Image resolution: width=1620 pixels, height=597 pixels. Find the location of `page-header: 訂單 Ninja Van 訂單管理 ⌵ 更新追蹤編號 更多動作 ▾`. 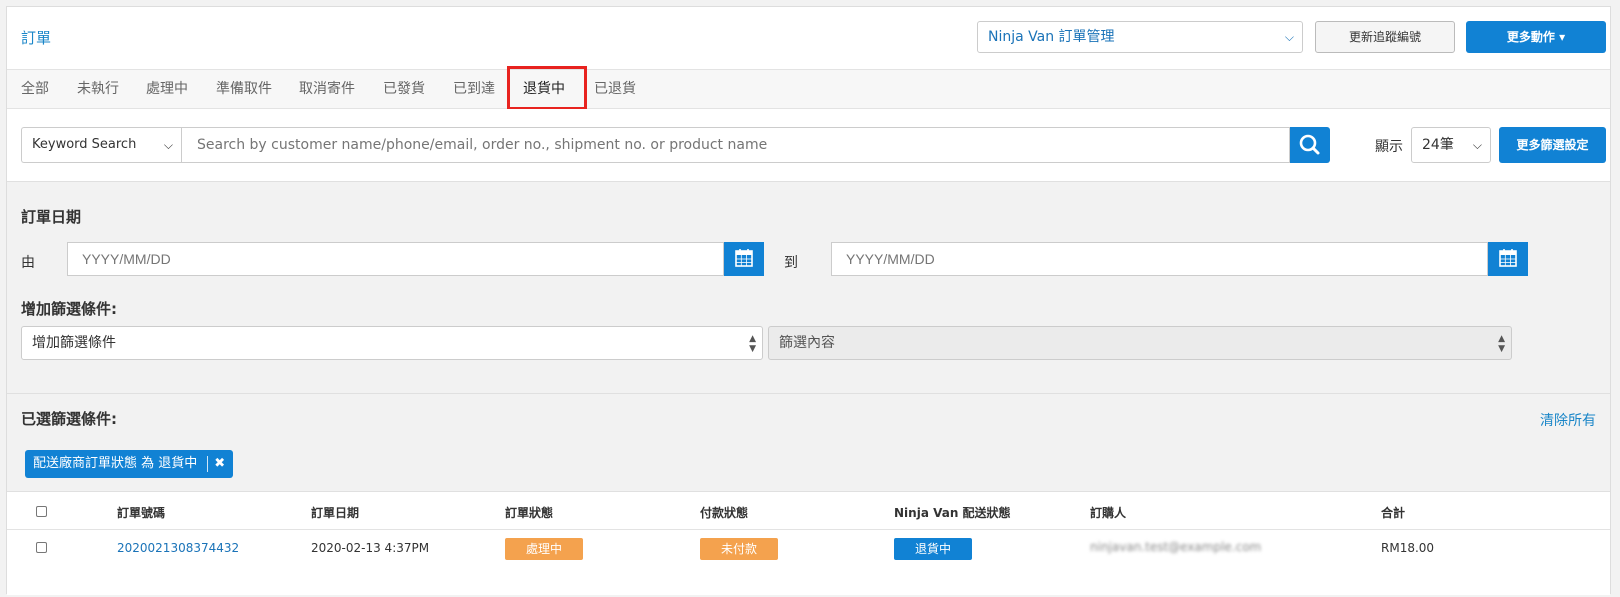

page-header: 訂單 Ninja Van 訂單管理 ⌵ 更新追蹤編號 更多動作 ▾ is located at coordinates (808, 38).